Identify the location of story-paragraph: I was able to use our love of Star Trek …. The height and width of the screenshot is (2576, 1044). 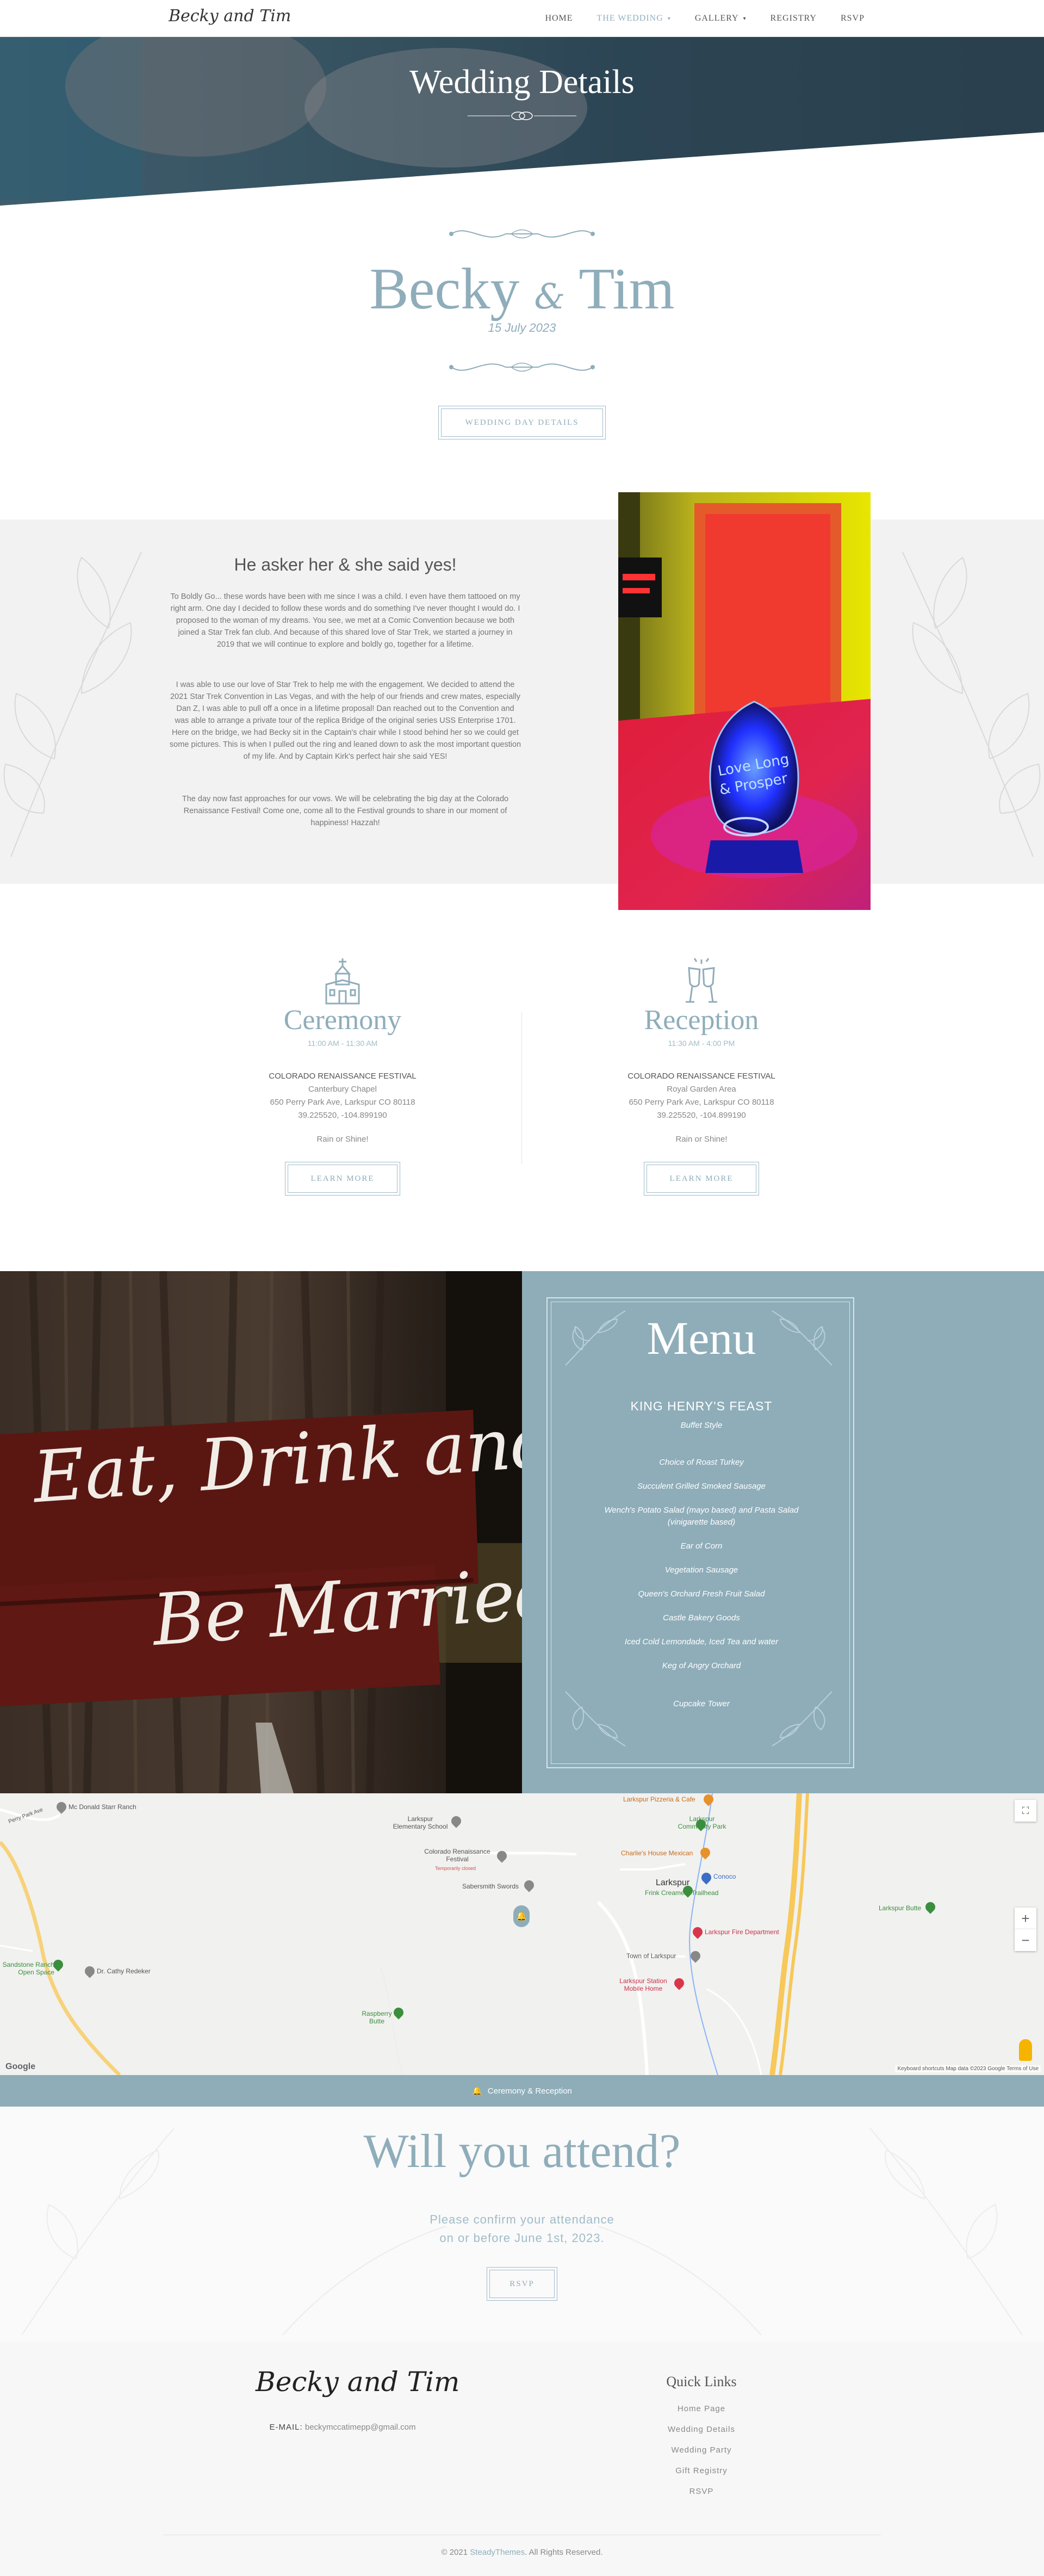
(345, 720).